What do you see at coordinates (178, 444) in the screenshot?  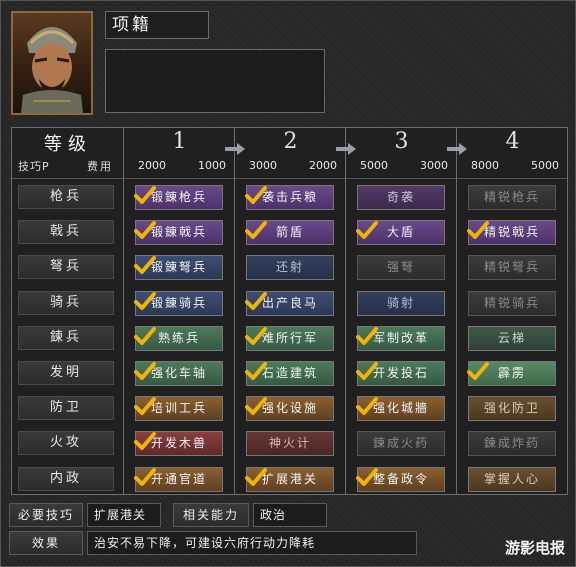 I see `tech-skill-button: 开发木兽` at bounding box center [178, 444].